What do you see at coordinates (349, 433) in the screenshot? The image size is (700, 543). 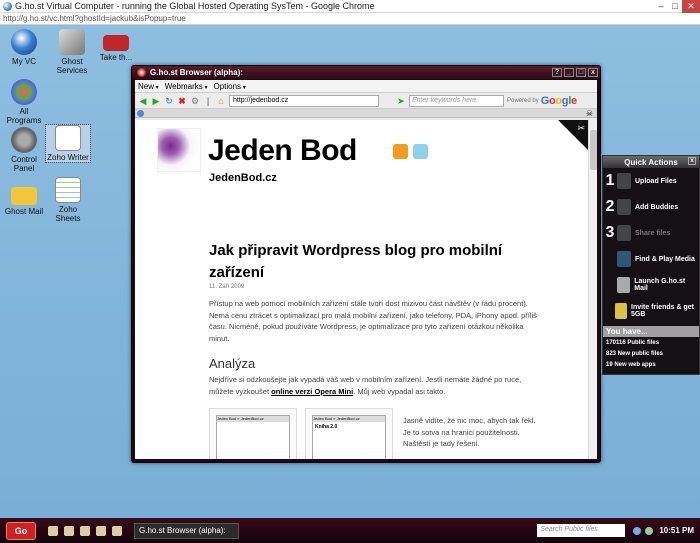 I see `screenshot-thumbnail: Jeden Bod » JedenBod.cz Kniha 2.0` at bounding box center [349, 433].